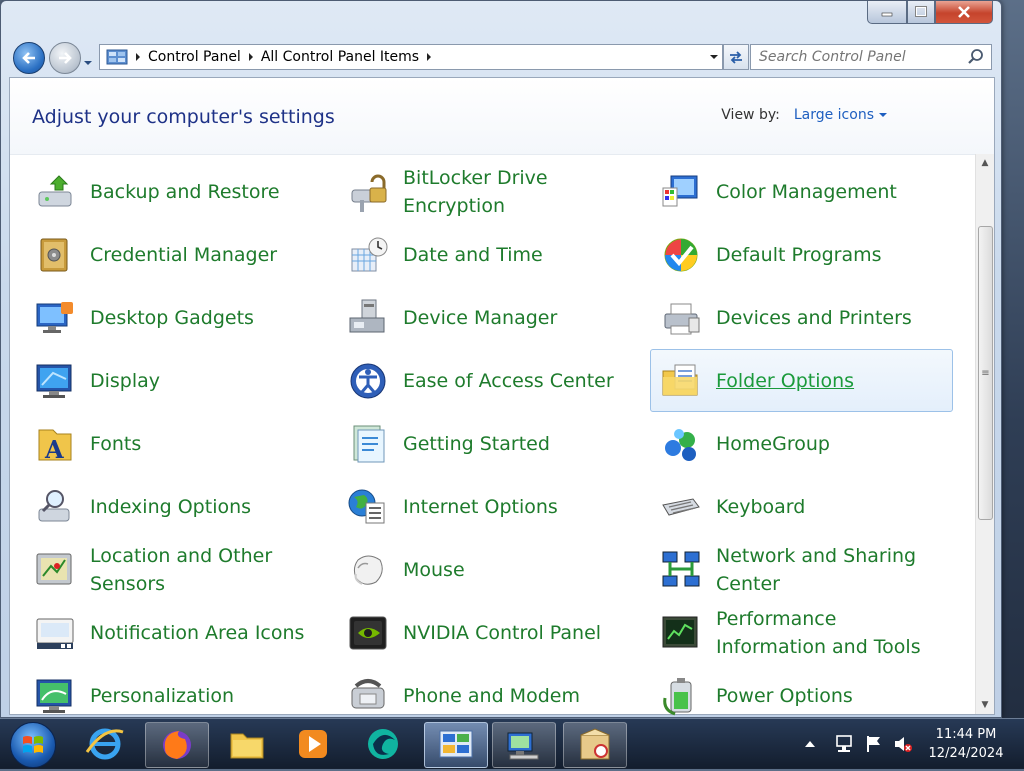  Describe the element at coordinates (488, 569) in the screenshot. I see `item-mouse: Mouse` at that location.